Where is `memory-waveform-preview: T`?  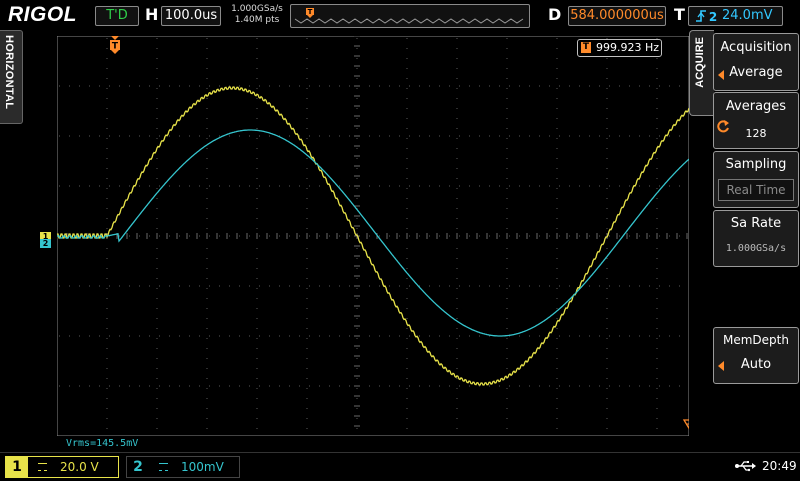 memory-waveform-preview: T is located at coordinates (410, 16).